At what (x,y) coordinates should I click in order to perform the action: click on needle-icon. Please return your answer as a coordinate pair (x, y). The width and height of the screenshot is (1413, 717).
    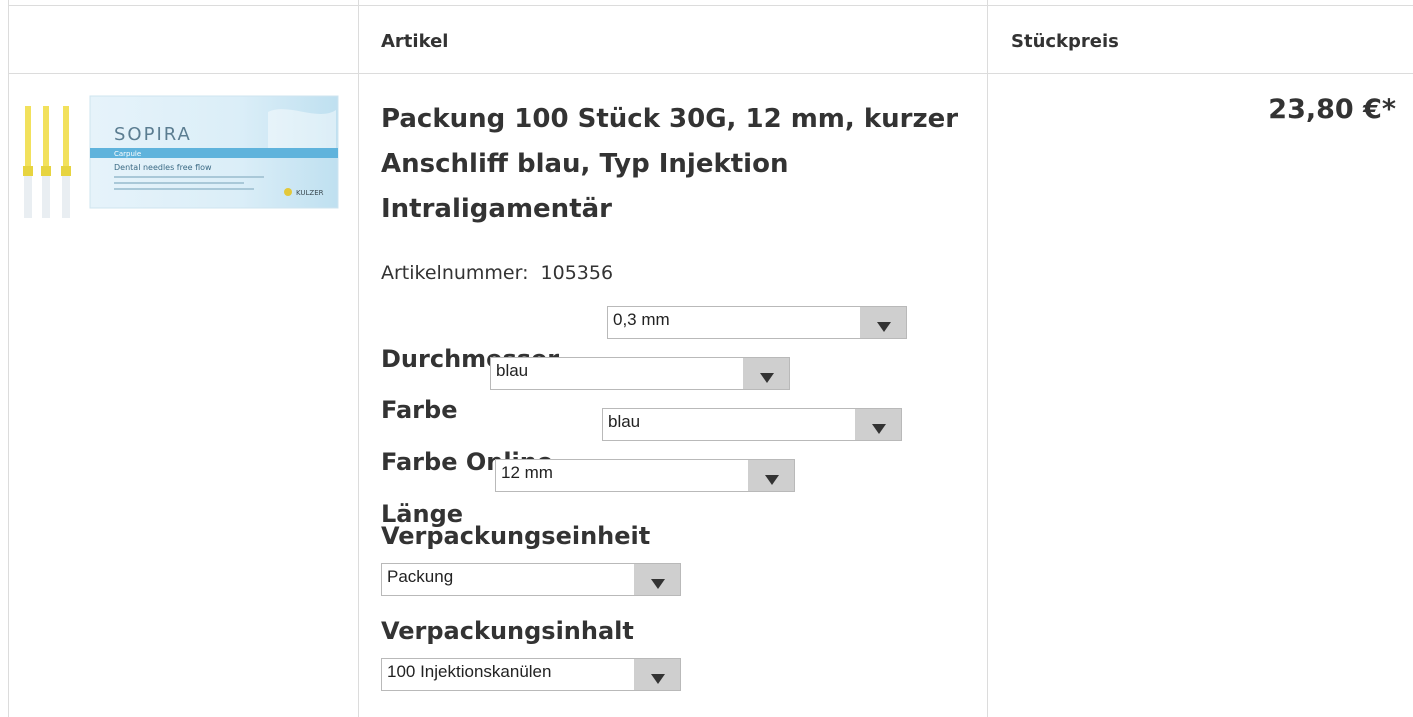
    Looking at the image, I should click on (47, 162).